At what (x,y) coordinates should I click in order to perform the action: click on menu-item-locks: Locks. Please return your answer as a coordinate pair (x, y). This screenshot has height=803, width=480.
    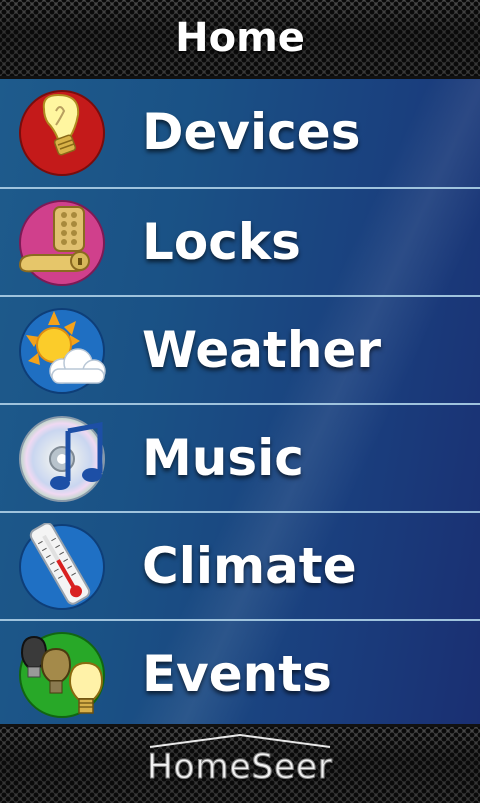
    Looking at the image, I should click on (240, 242).